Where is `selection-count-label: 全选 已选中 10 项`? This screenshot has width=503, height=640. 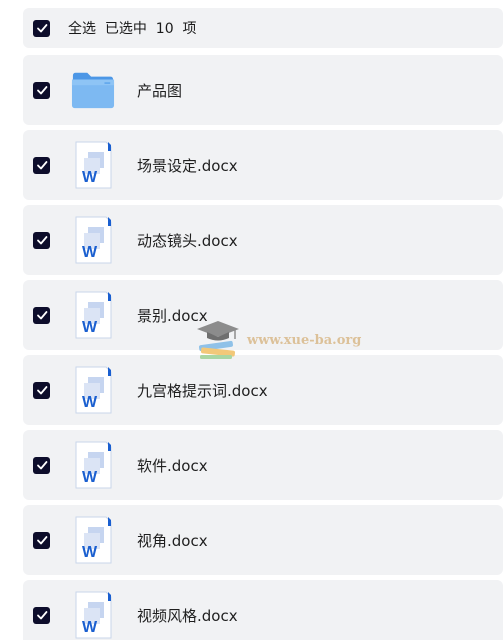 selection-count-label: 全选 已选中 10 项 is located at coordinates (132, 29).